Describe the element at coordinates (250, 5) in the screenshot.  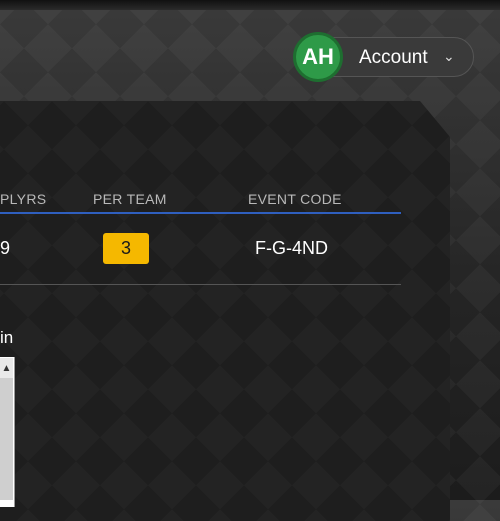
I see `top-bar-edge` at that location.